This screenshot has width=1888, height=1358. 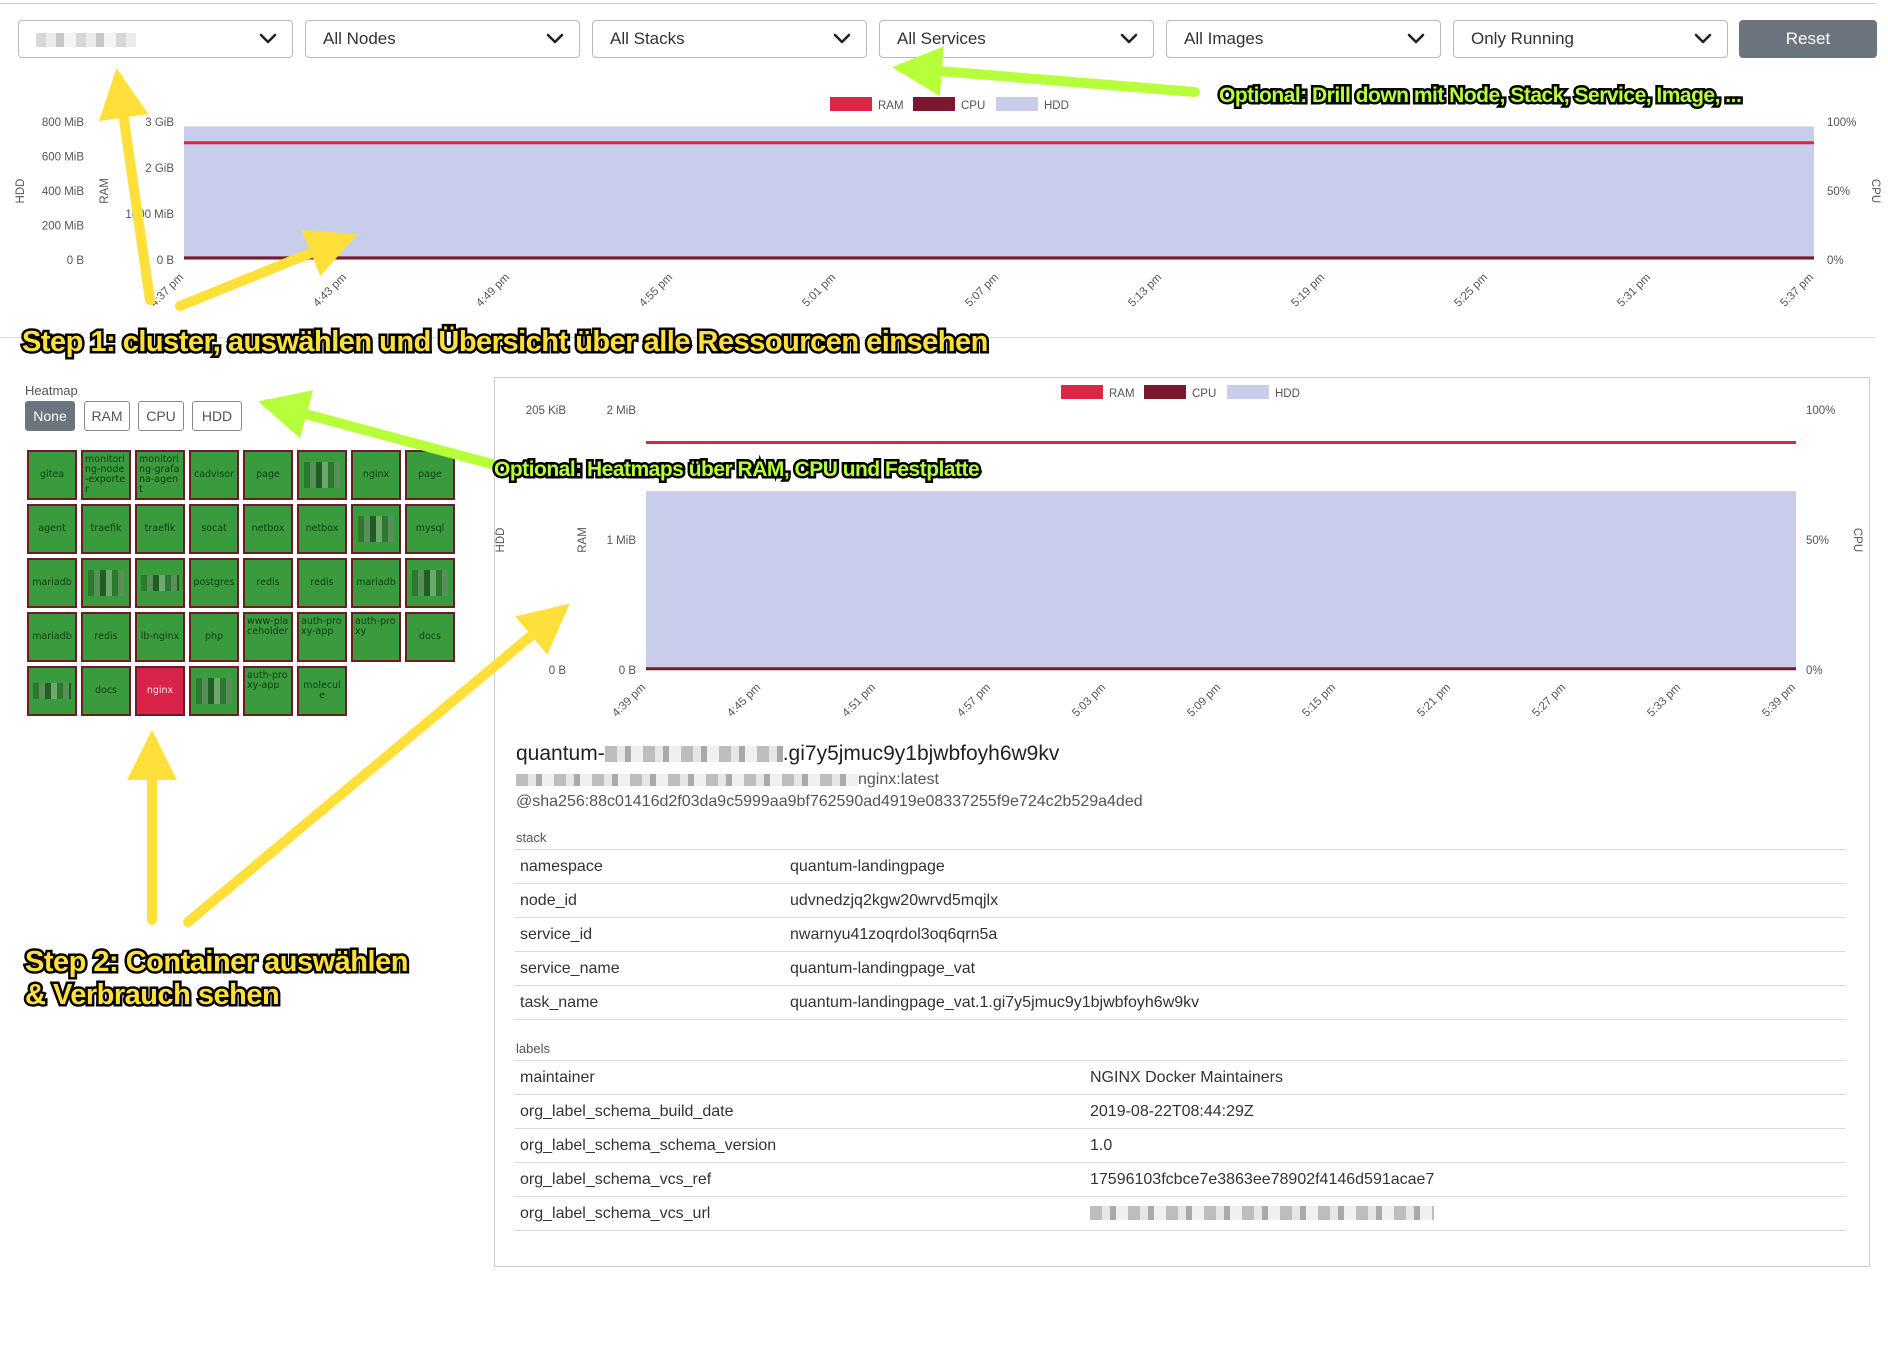 What do you see at coordinates (1046, 71) in the screenshot?
I see `arrow-to-filters` at bounding box center [1046, 71].